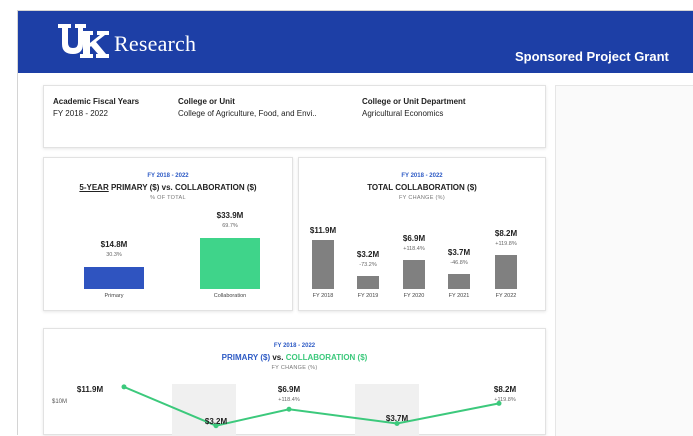 The image size is (693, 436). What do you see at coordinates (94, 187) in the screenshot?
I see `panel-title-emphasis: 5-YEAR` at bounding box center [94, 187].